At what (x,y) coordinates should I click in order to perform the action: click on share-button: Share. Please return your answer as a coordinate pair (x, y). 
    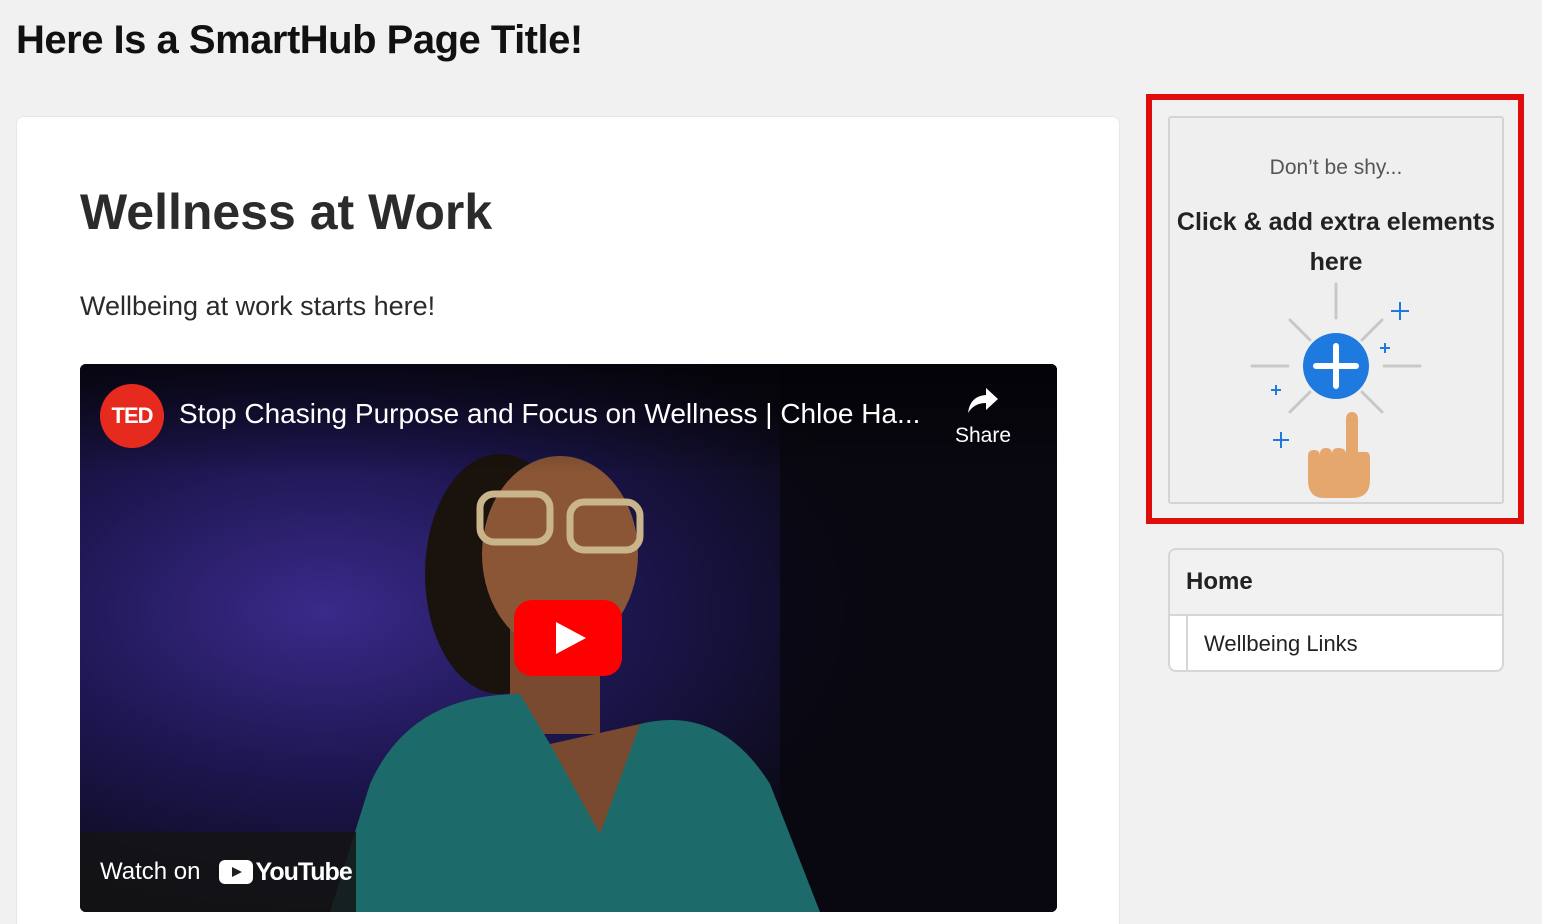
    Looking at the image, I should click on (983, 426).